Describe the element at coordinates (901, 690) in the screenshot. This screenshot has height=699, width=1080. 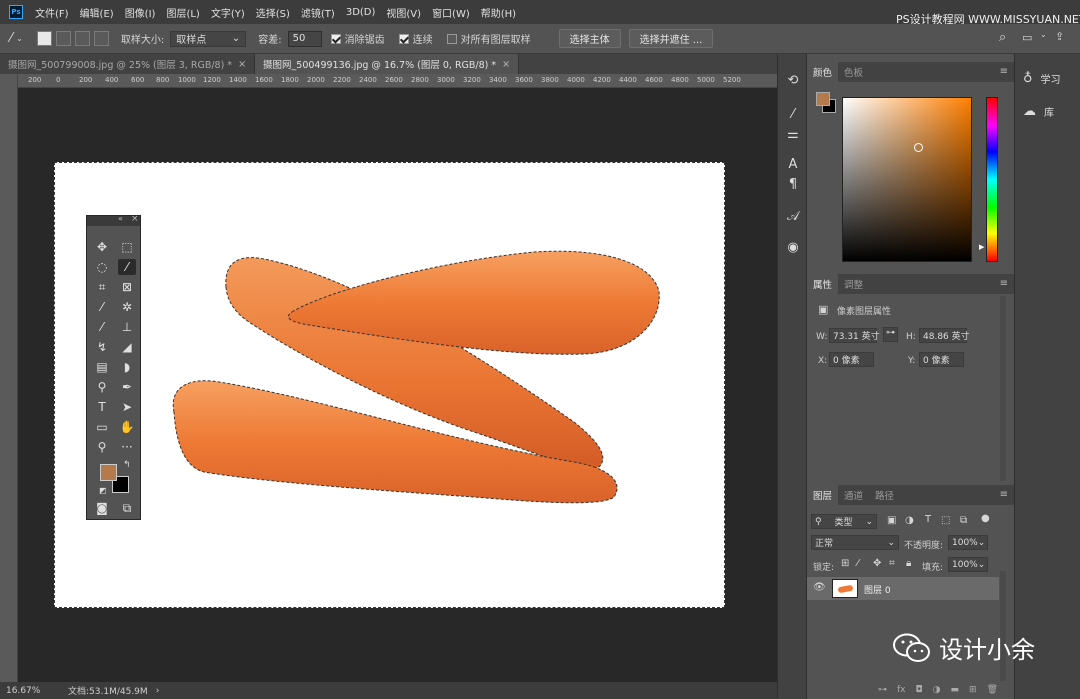
I see `layer-style-icon: fx` at that location.